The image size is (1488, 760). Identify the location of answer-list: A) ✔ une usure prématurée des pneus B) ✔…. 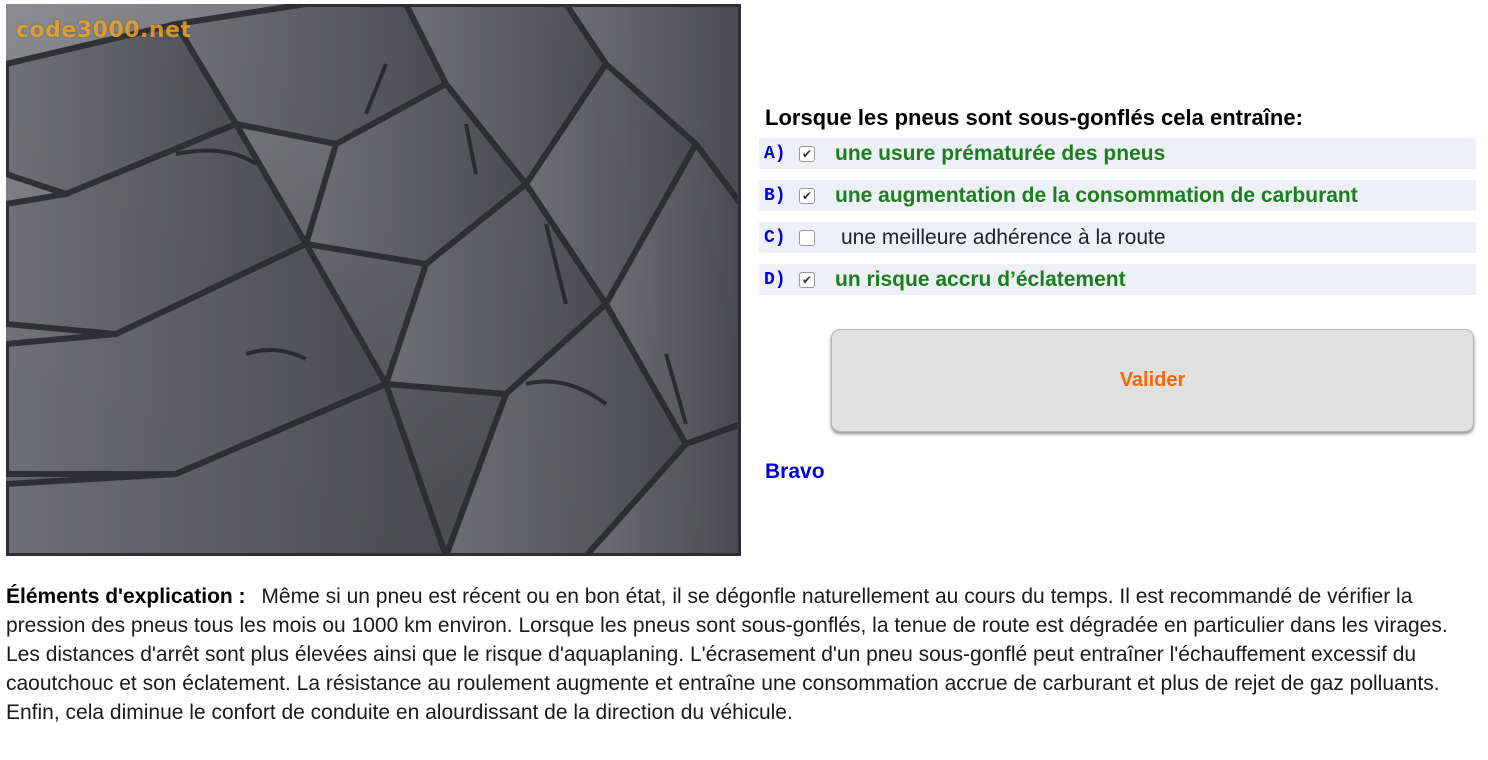
(1117, 222).